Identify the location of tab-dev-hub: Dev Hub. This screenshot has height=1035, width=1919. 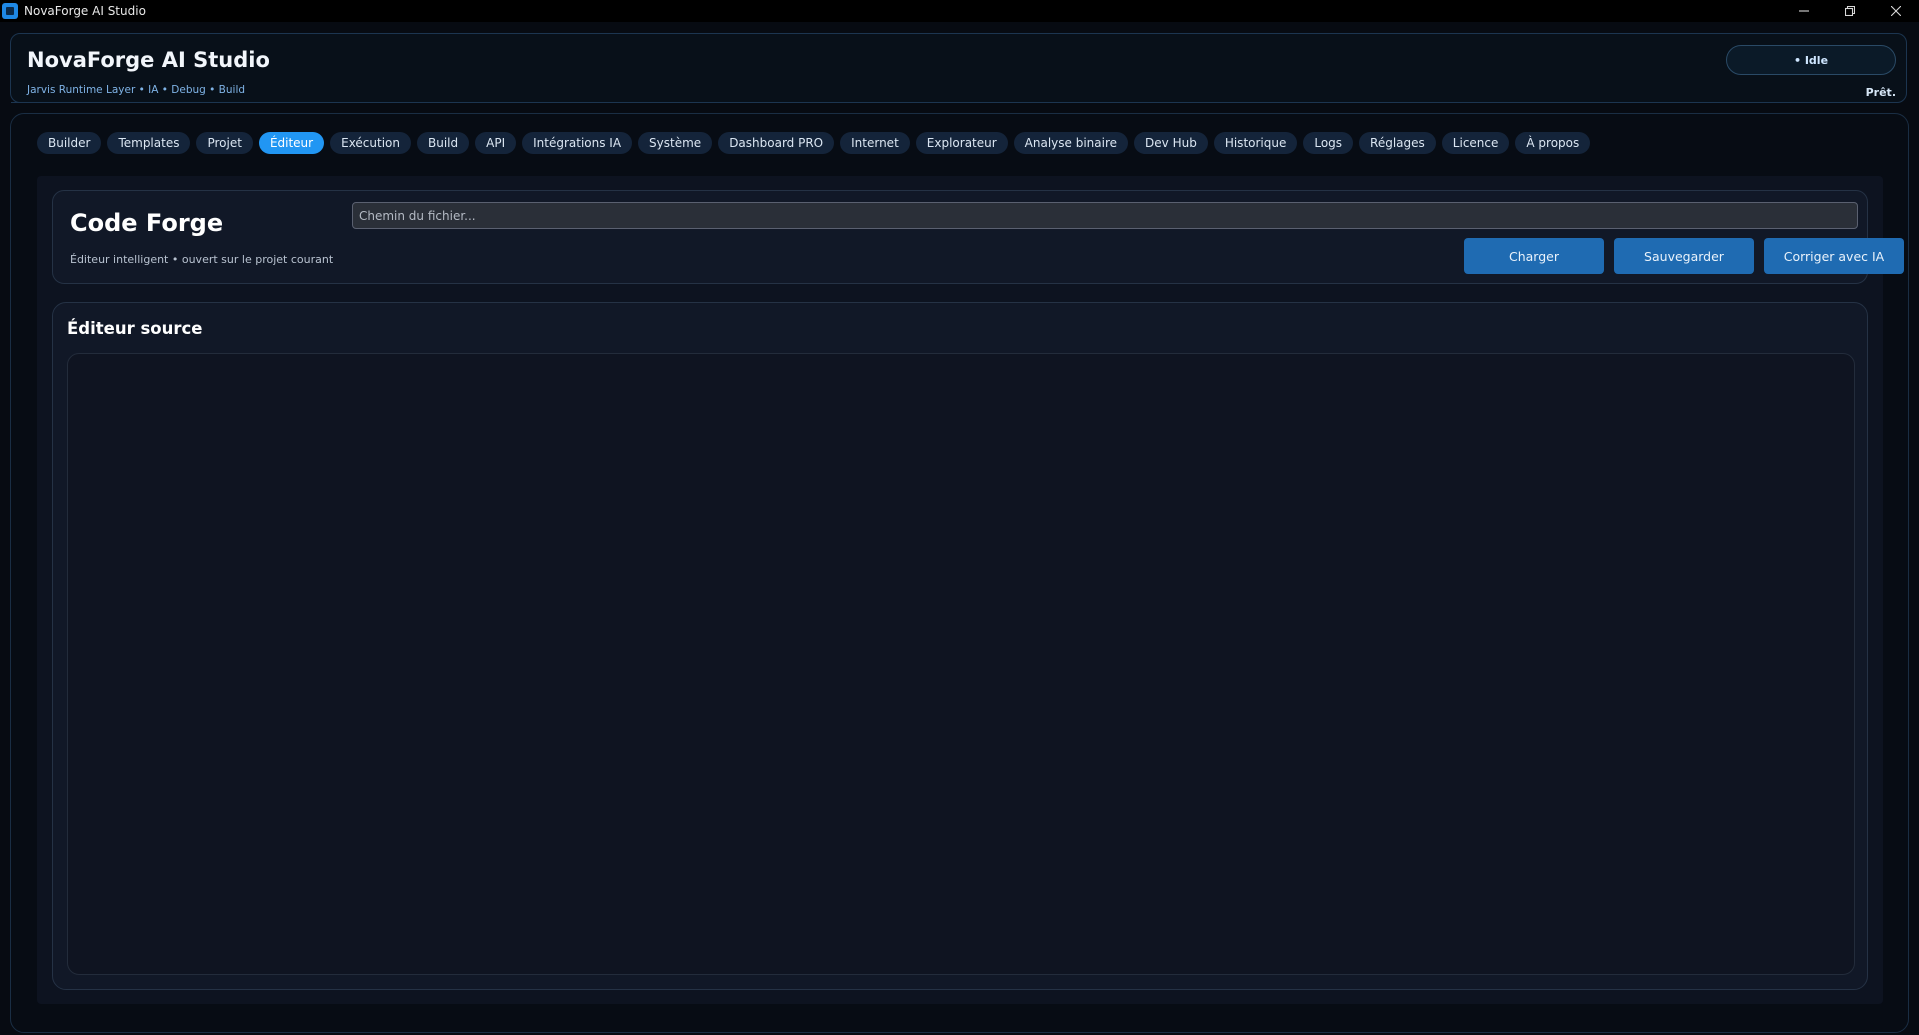
(1171, 143).